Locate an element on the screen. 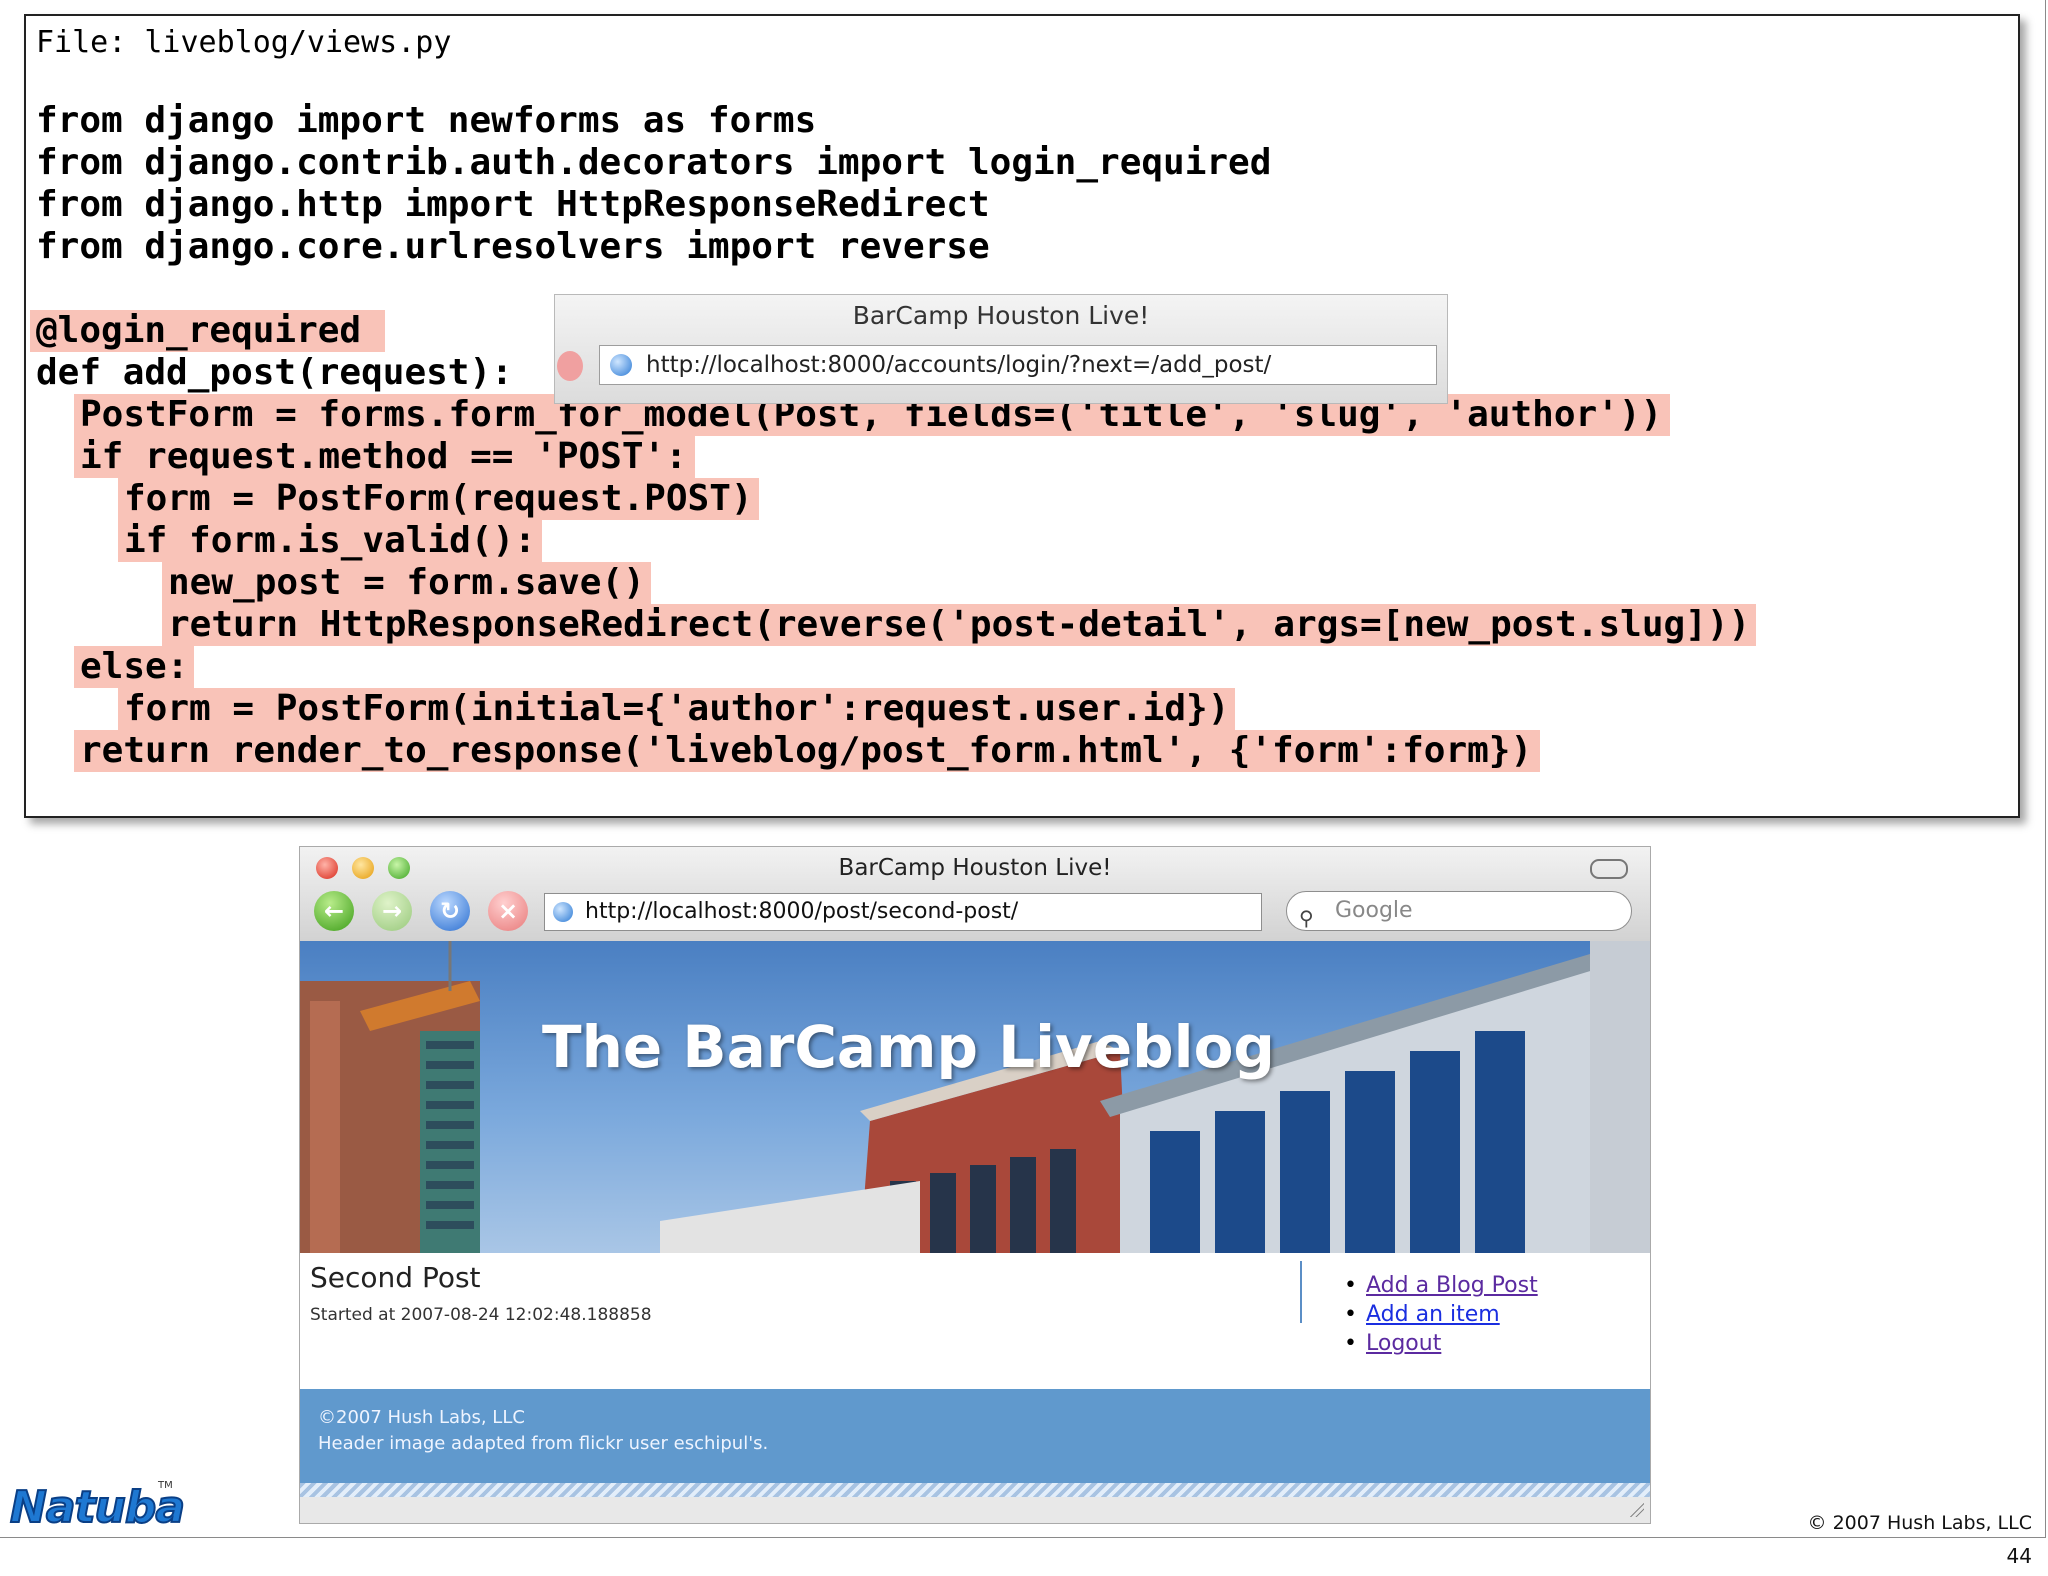  trademark-mark: TM is located at coordinates (165, 1485).